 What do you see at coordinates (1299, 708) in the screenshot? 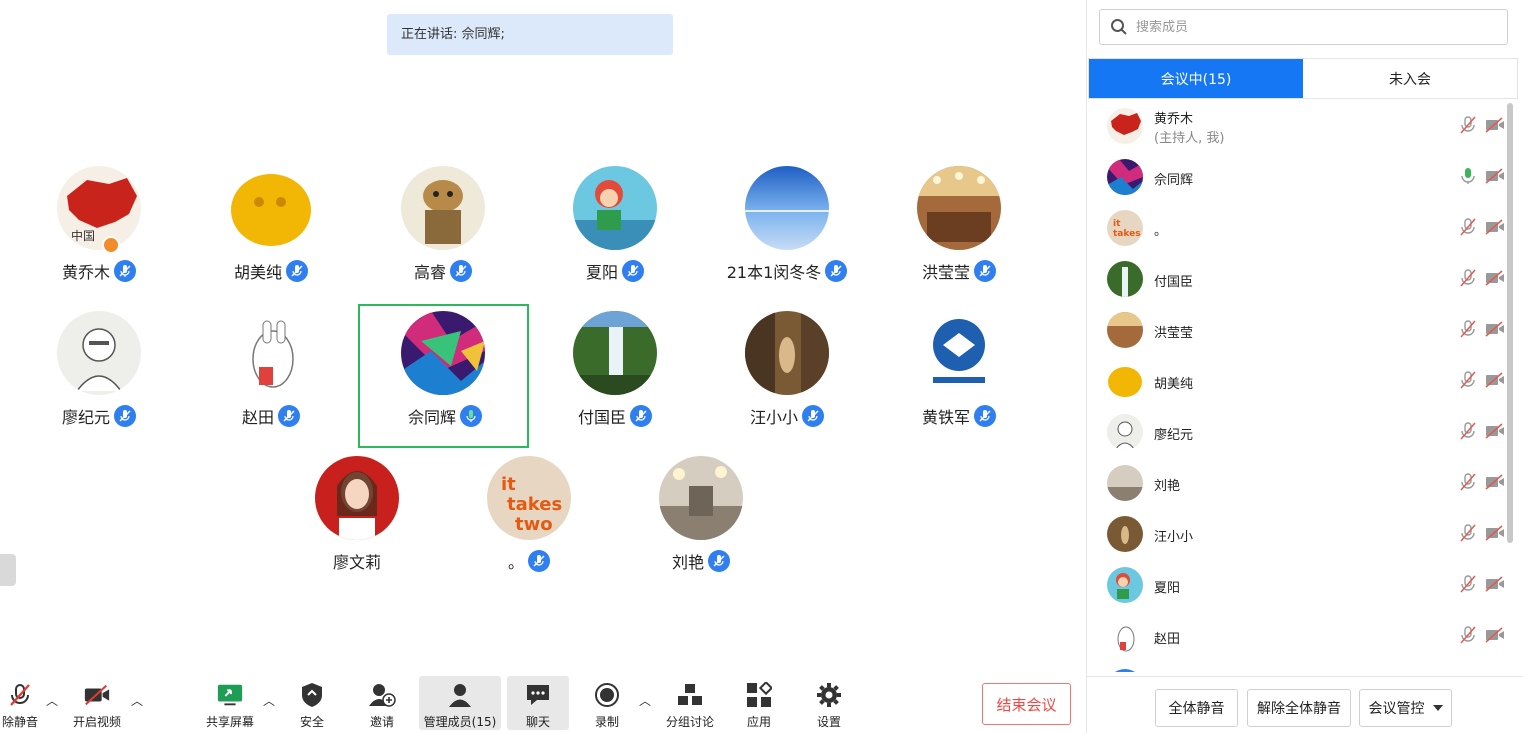
I see `unmute-all-button: 解除全体静音` at bounding box center [1299, 708].